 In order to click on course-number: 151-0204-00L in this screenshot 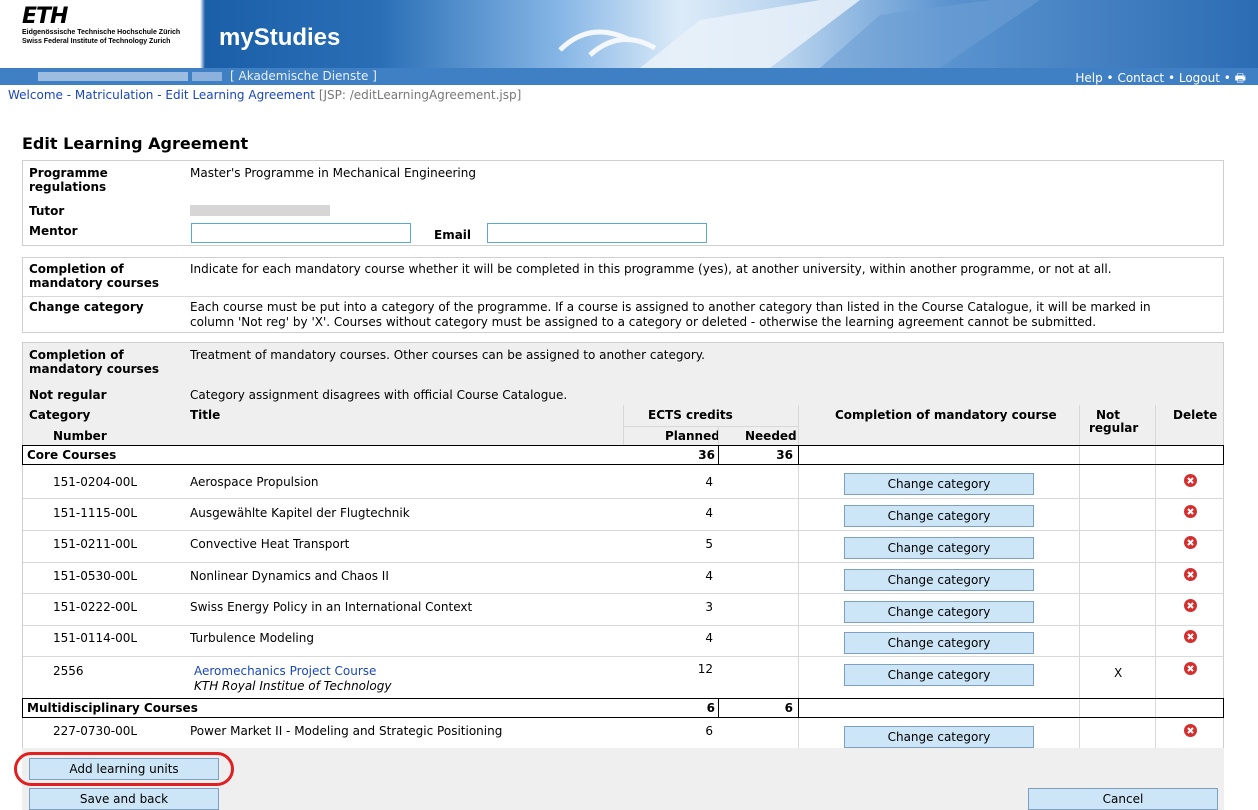, I will do `click(95, 482)`.